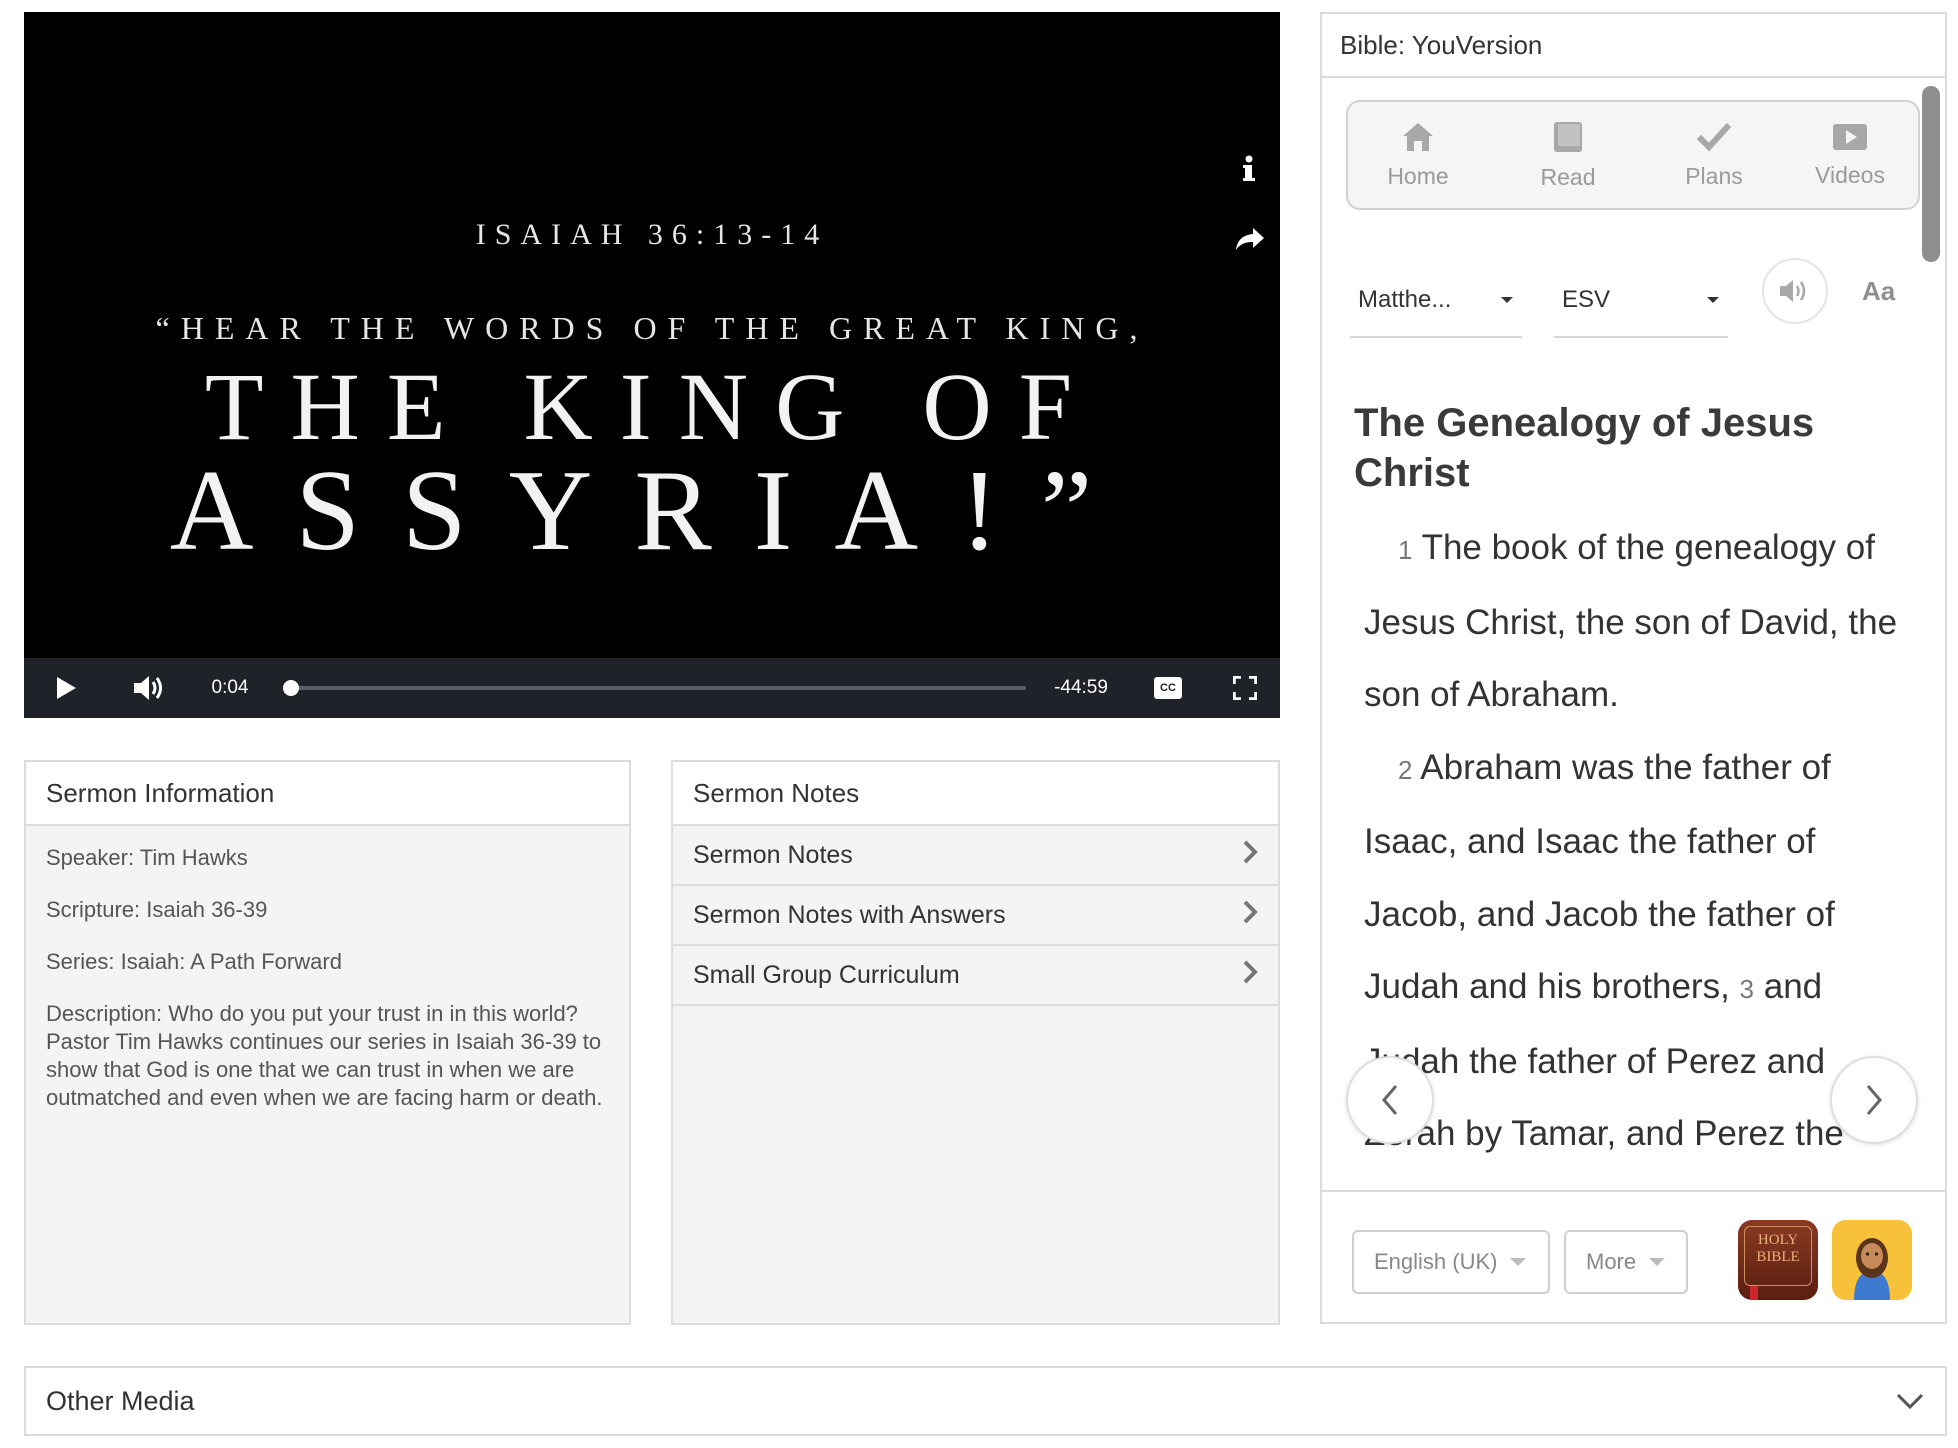 Image resolution: width=1958 pixels, height=1448 pixels. What do you see at coordinates (1611, 1261) in the screenshot?
I see `more-select-value: More` at bounding box center [1611, 1261].